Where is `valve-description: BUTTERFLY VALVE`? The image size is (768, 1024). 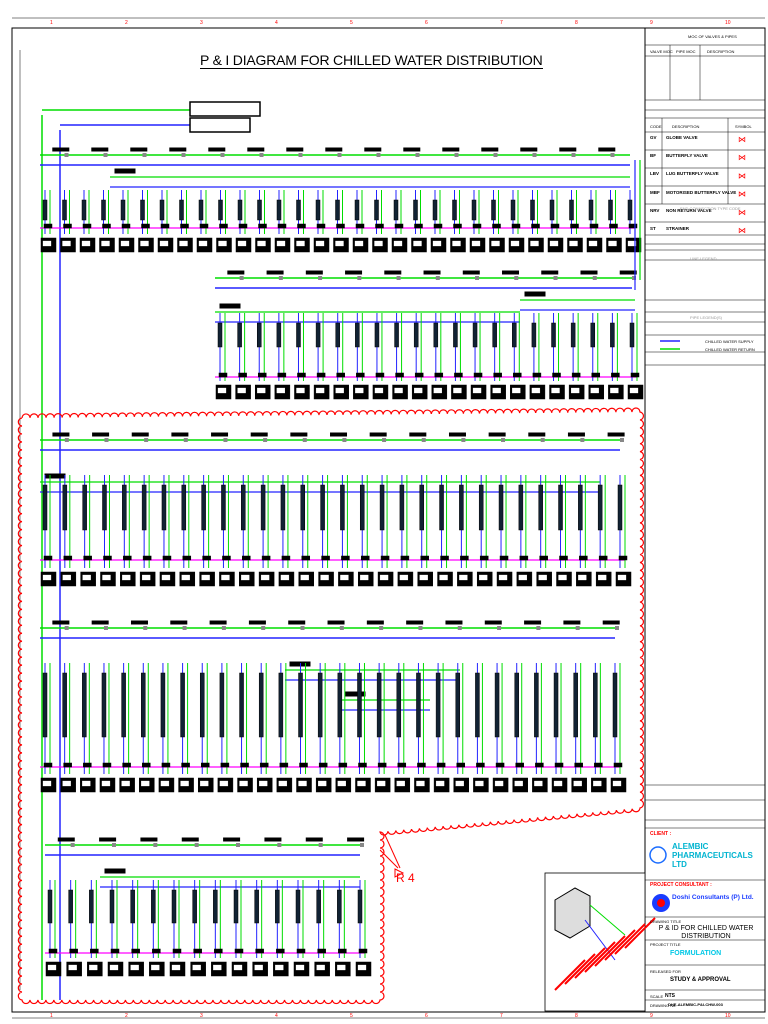 valve-description: BUTTERFLY VALVE is located at coordinates (687, 156).